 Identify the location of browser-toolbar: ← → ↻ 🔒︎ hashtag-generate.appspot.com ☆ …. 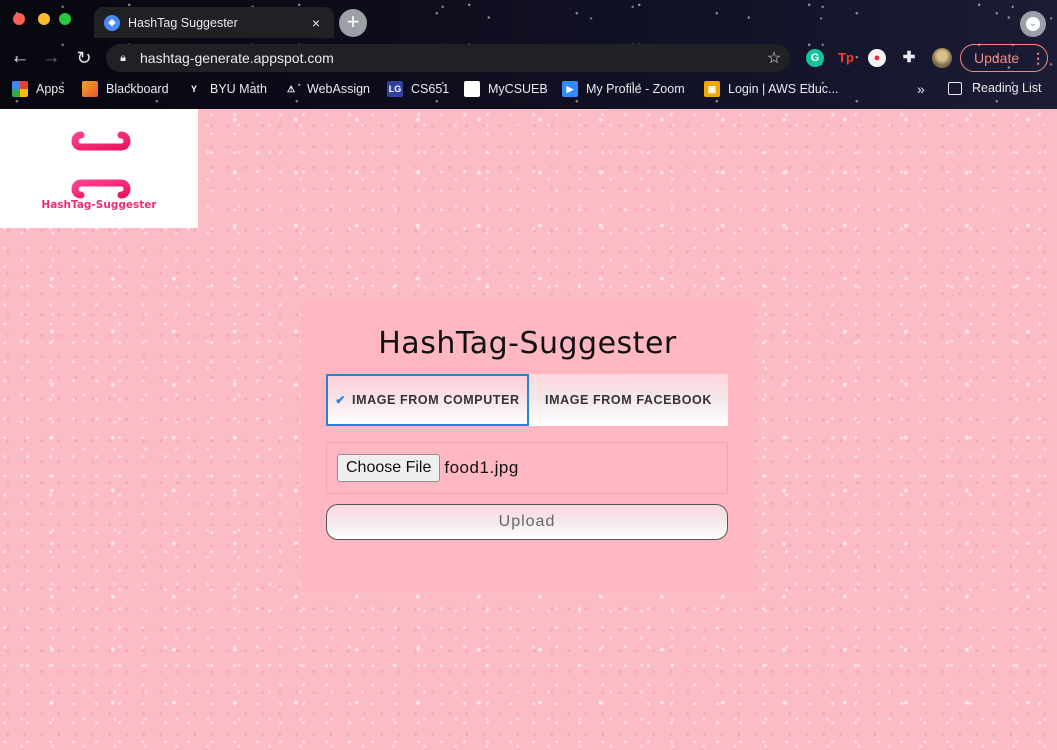
(528, 58).